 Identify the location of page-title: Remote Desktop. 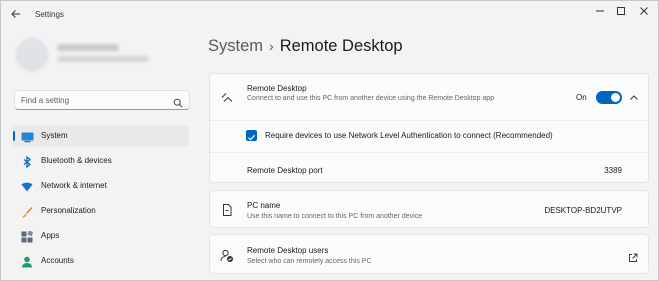
(341, 46).